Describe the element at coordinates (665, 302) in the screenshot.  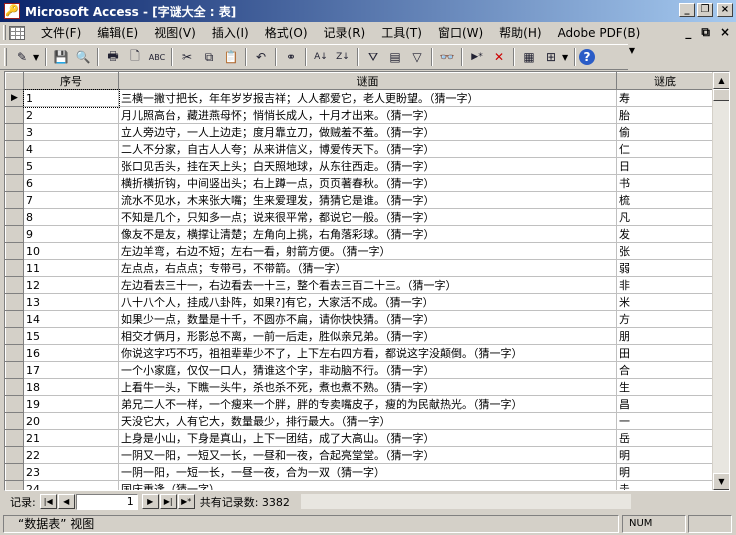
I see `cell-answer: 米` at that location.